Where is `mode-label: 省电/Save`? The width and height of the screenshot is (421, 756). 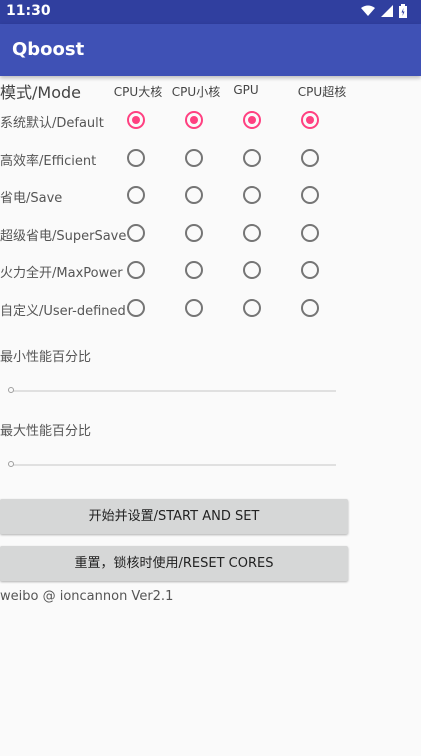
mode-label: 省电/Save is located at coordinates (31, 199).